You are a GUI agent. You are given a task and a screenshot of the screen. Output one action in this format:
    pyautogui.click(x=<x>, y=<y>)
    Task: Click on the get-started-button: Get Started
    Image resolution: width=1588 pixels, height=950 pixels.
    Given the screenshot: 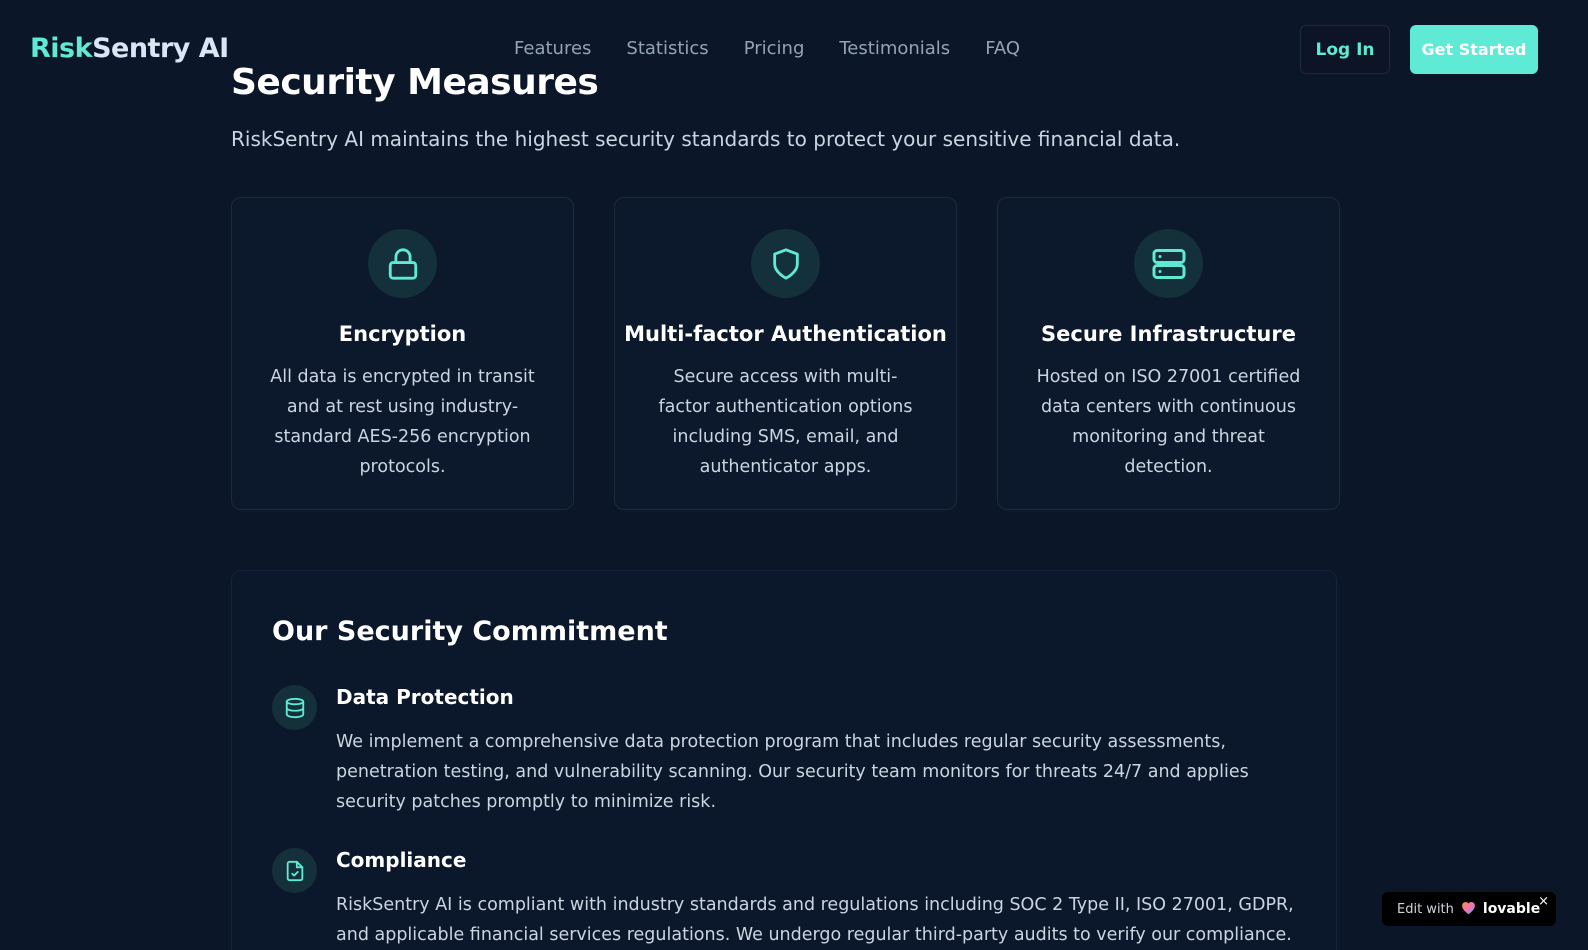 What is the action you would take?
    pyautogui.click(x=1474, y=49)
    